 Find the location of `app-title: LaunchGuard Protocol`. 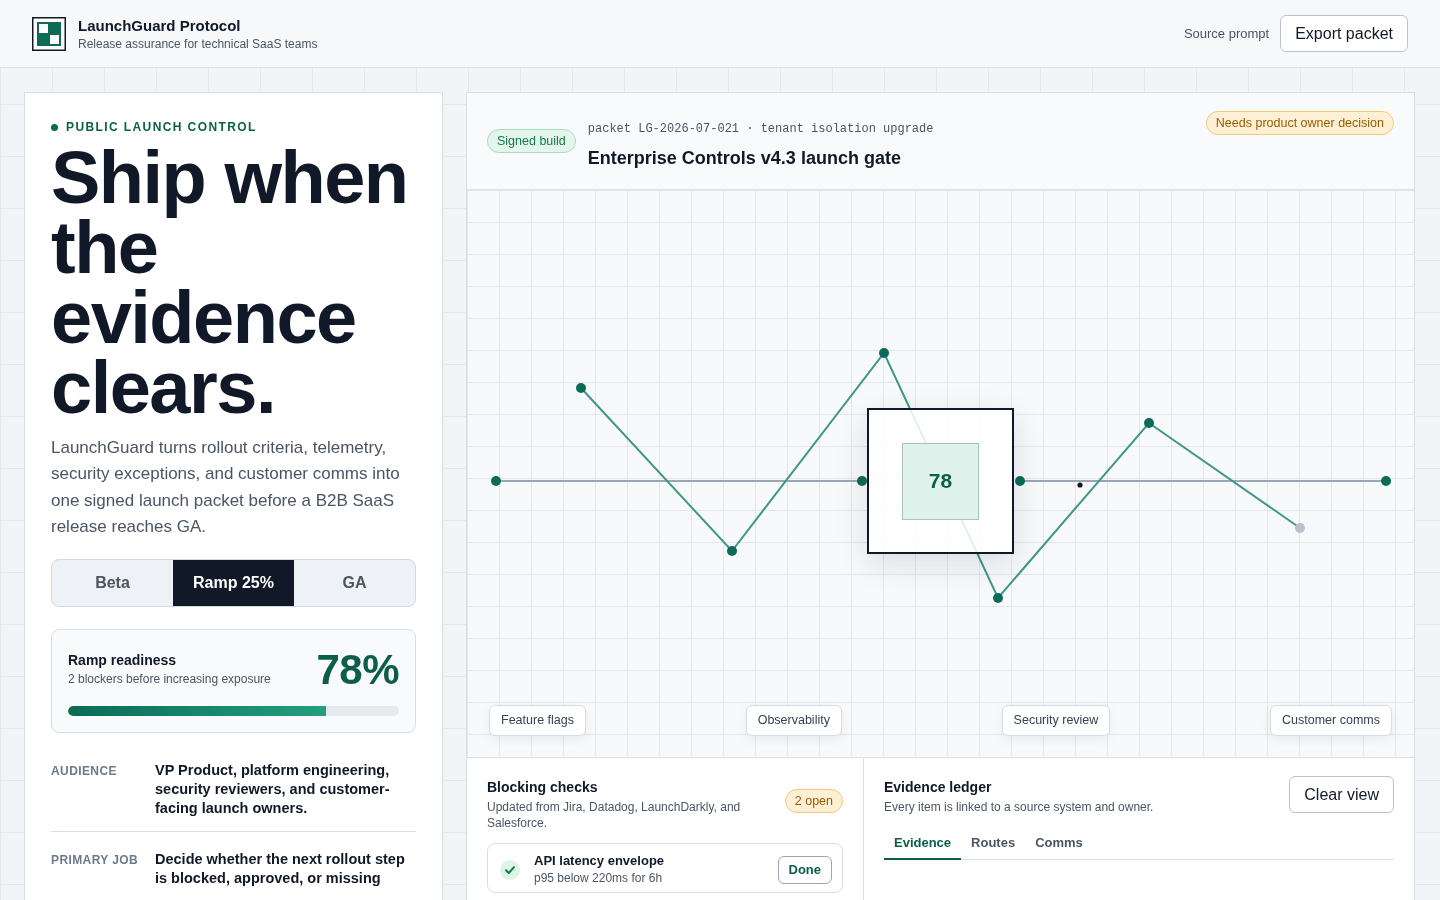

app-title: LaunchGuard Protocol is located at coordinates (160, 25).